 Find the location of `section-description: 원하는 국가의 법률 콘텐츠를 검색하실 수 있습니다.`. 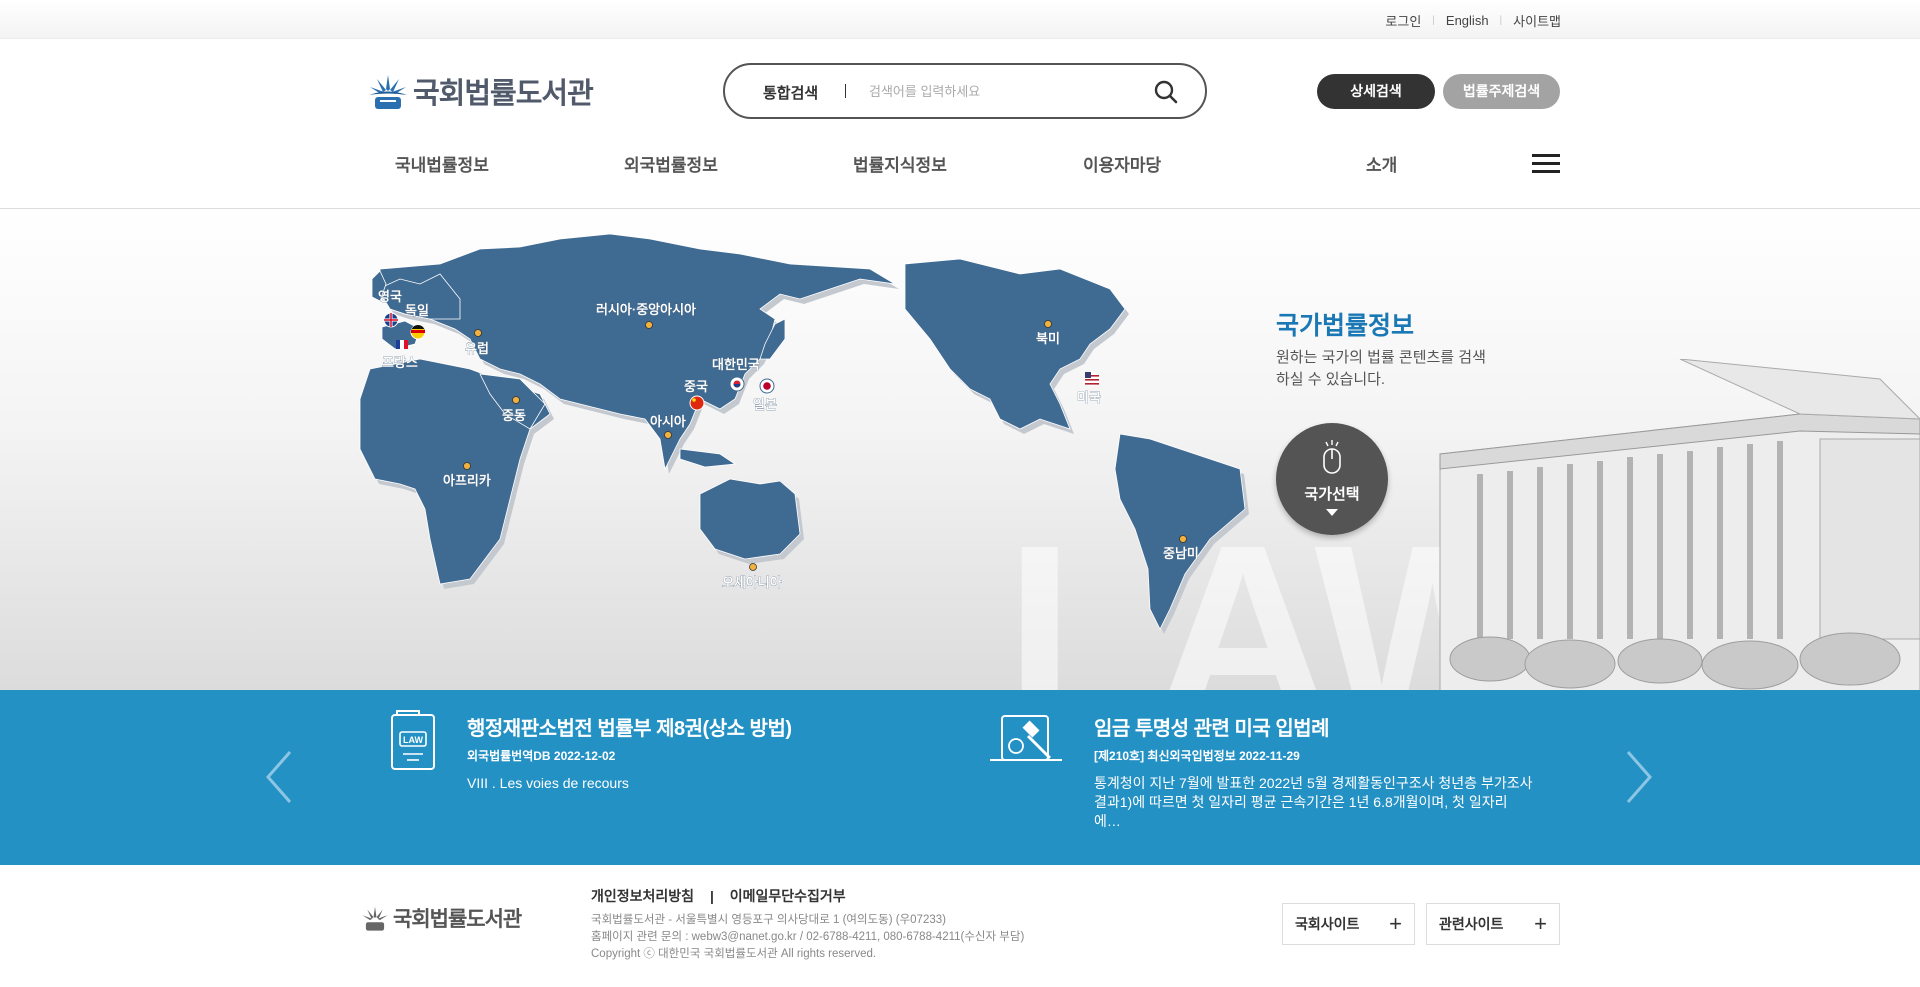

section-description: 원하는 국가의 법률 콘텐츠를 검색하실 수 있습니다. is located at coordinates (1381, 368).